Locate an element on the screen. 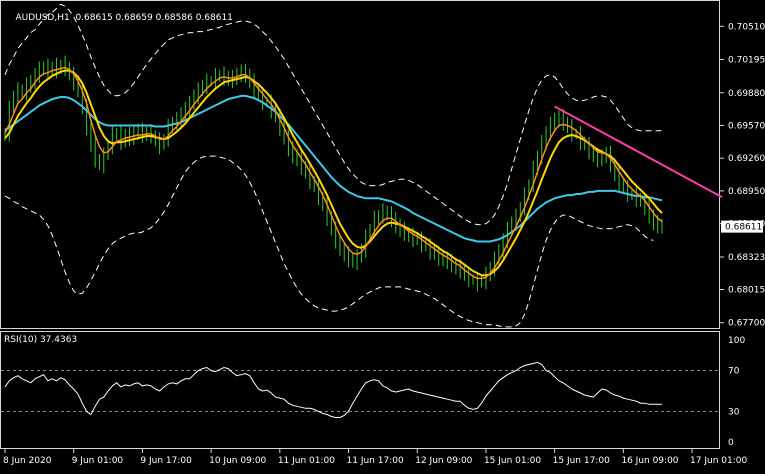 The height and width of the screenshot is (474, 765). current-price-label: 0.68611 is located at coordinates (743, 228).